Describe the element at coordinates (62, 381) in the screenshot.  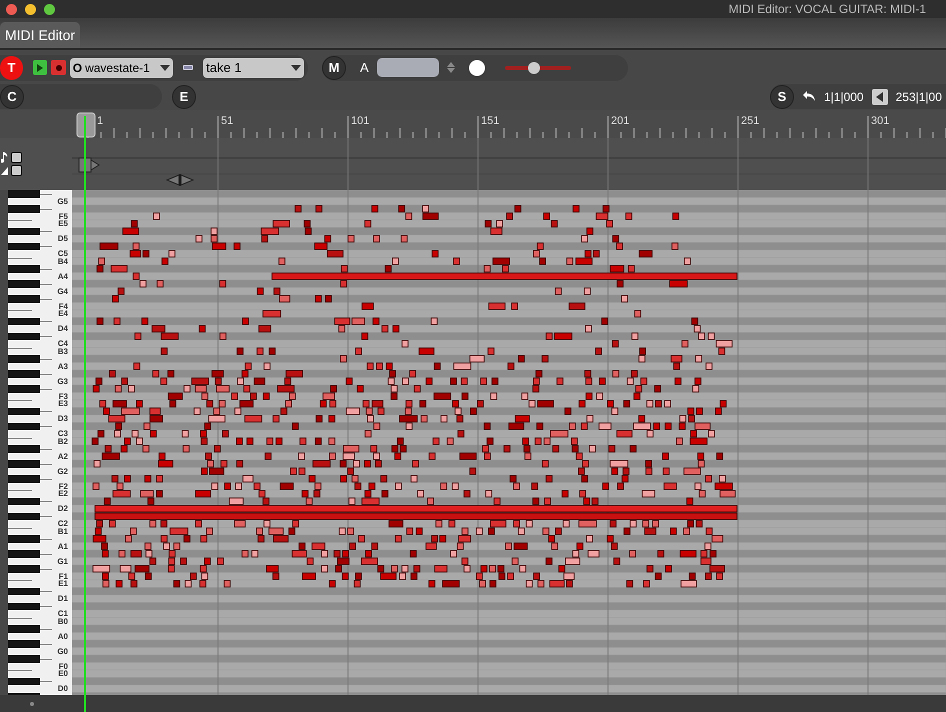
I see `key-label: G3` at that location.